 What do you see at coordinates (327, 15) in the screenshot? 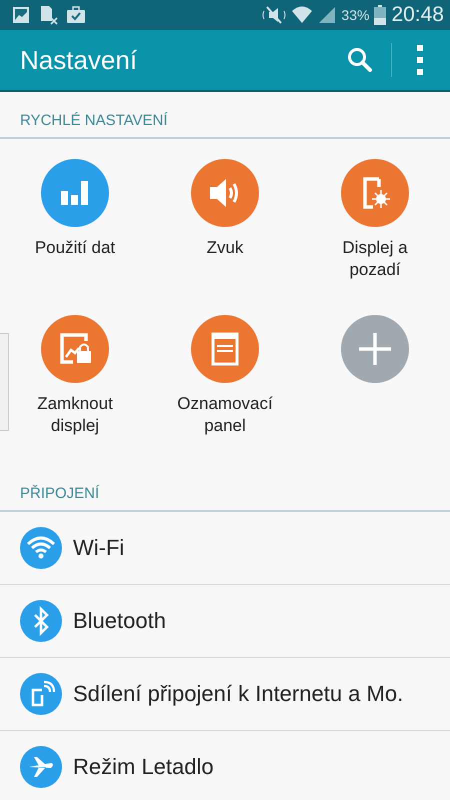
I see `cell-signal-icon` at bounding box center [327, 15].